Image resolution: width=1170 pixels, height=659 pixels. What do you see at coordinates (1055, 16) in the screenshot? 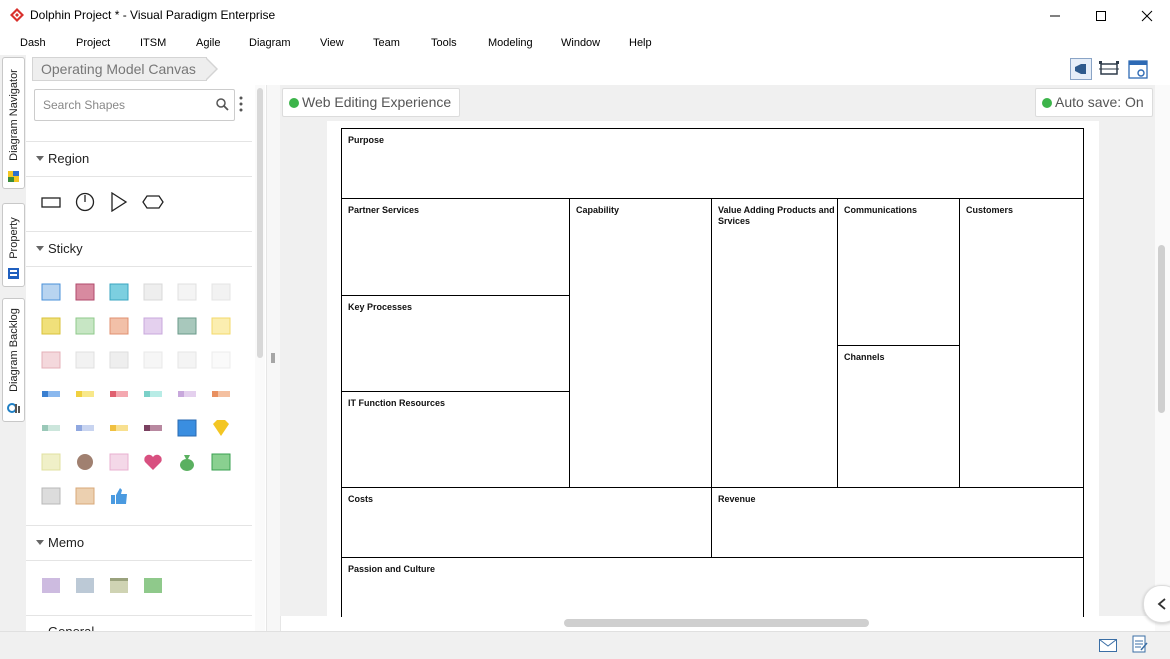
I see `minimize-button` at bounding box center [1055, 16].